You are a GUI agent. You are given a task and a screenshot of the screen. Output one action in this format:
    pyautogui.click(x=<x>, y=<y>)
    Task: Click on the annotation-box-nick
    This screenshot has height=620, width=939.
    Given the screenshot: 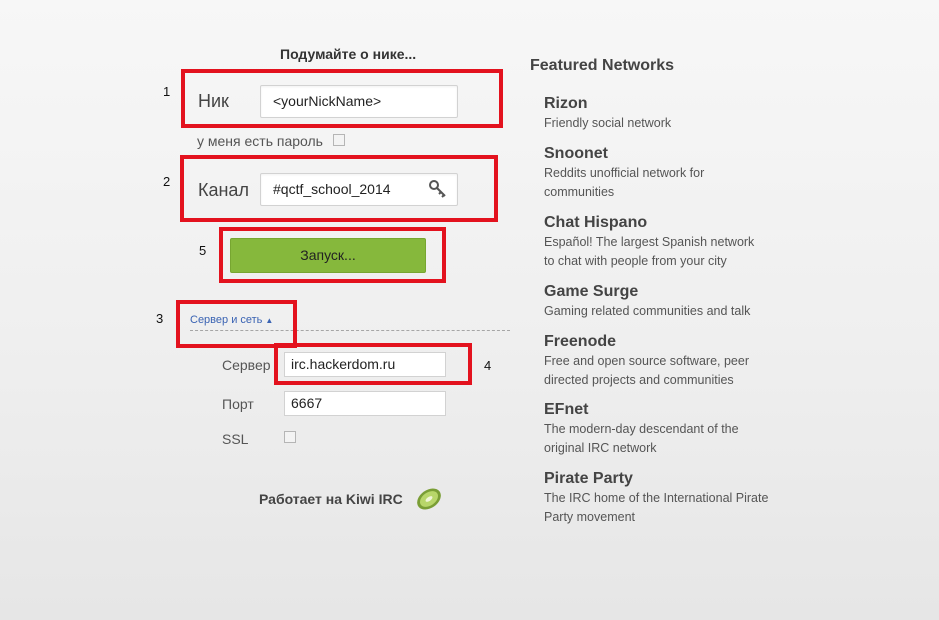 What is the action you would take?
    pyautogui.click(x=342, y=98)
    